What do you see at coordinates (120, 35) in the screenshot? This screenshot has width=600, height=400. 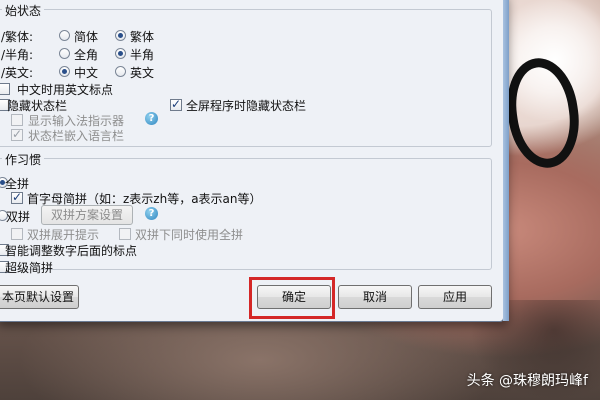 I see `radio-traditional` at bounding box center [120, 35].